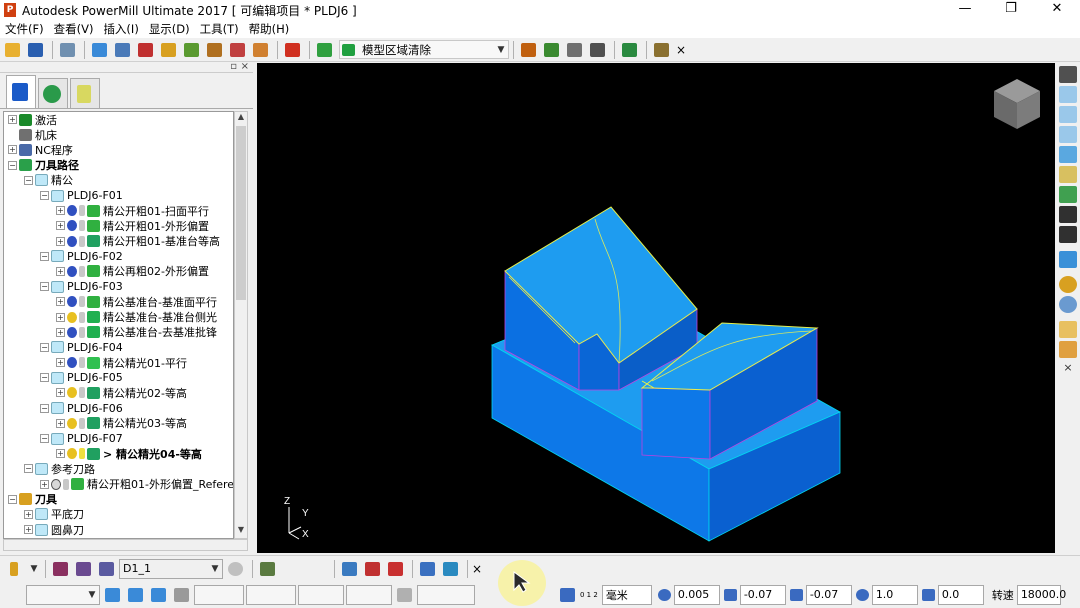 The image size is (1080, 608). I want to click on tool-holder-button, so click(83, 569).